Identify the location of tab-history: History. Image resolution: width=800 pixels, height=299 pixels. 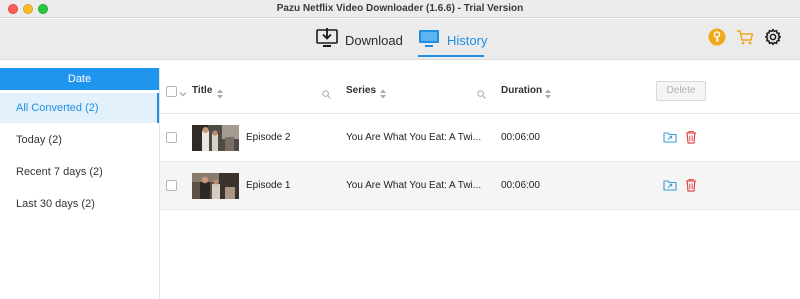
(452, 40).